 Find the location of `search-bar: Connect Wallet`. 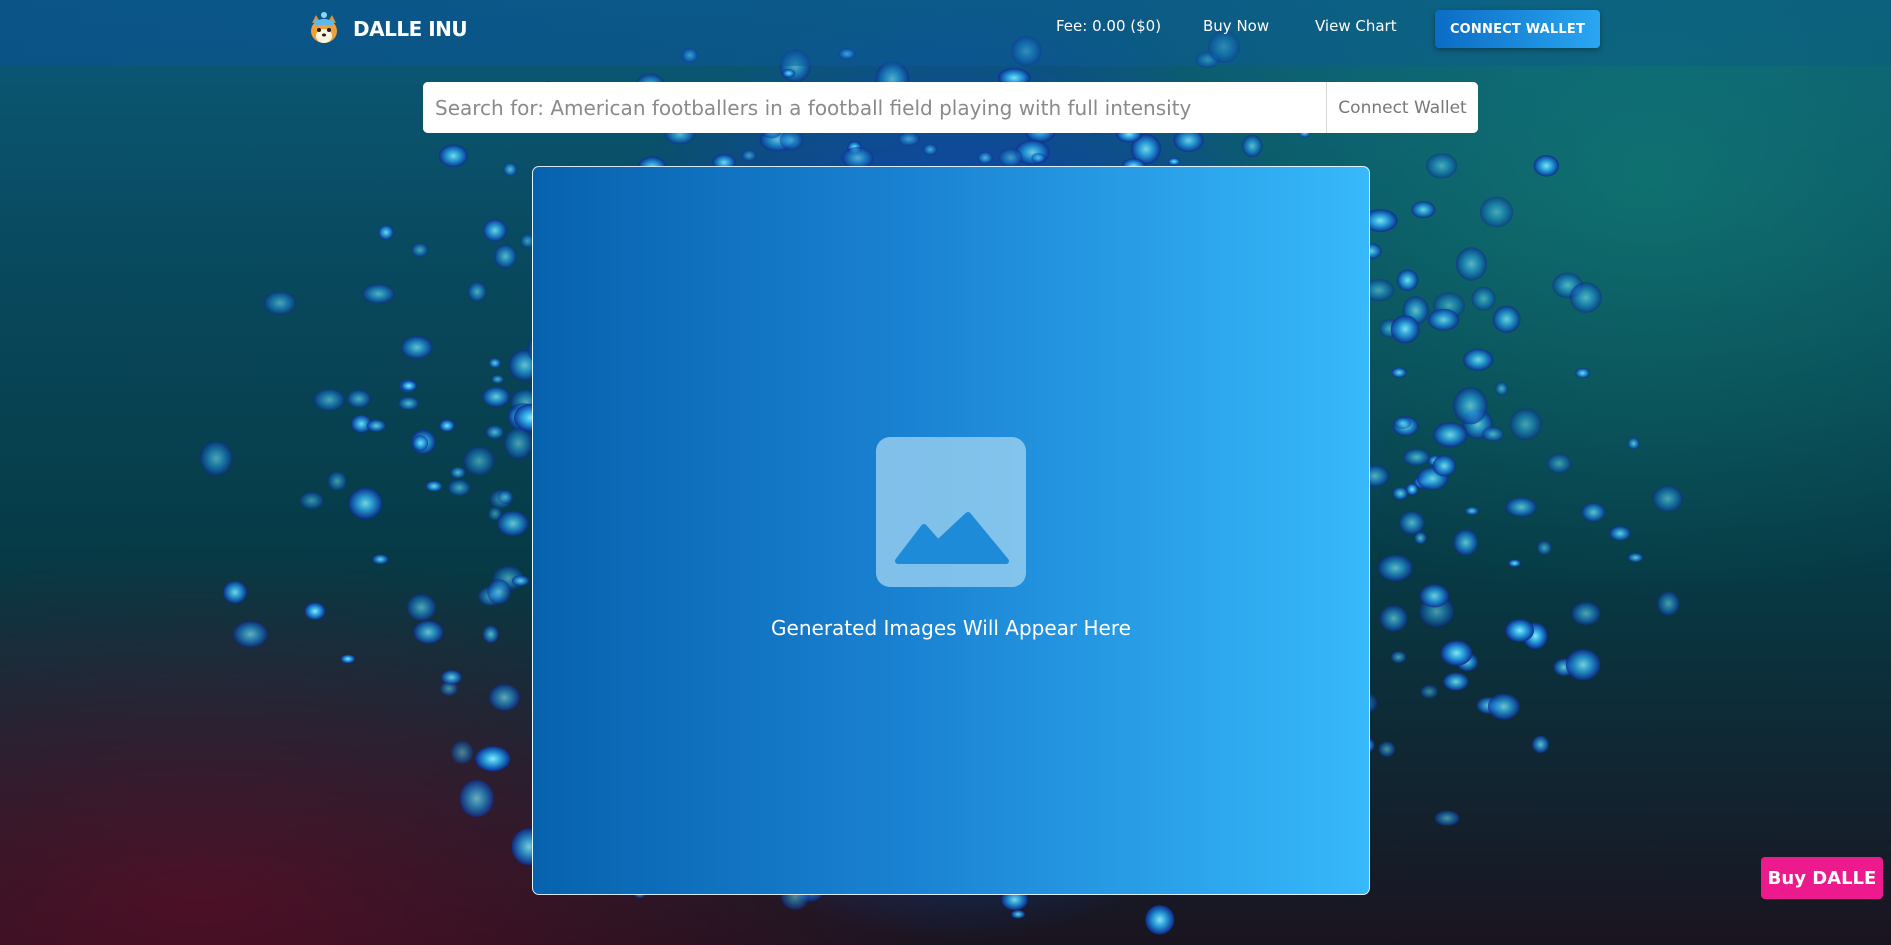

search-bar: Connect Wallet is located at coordinates (950, 107).